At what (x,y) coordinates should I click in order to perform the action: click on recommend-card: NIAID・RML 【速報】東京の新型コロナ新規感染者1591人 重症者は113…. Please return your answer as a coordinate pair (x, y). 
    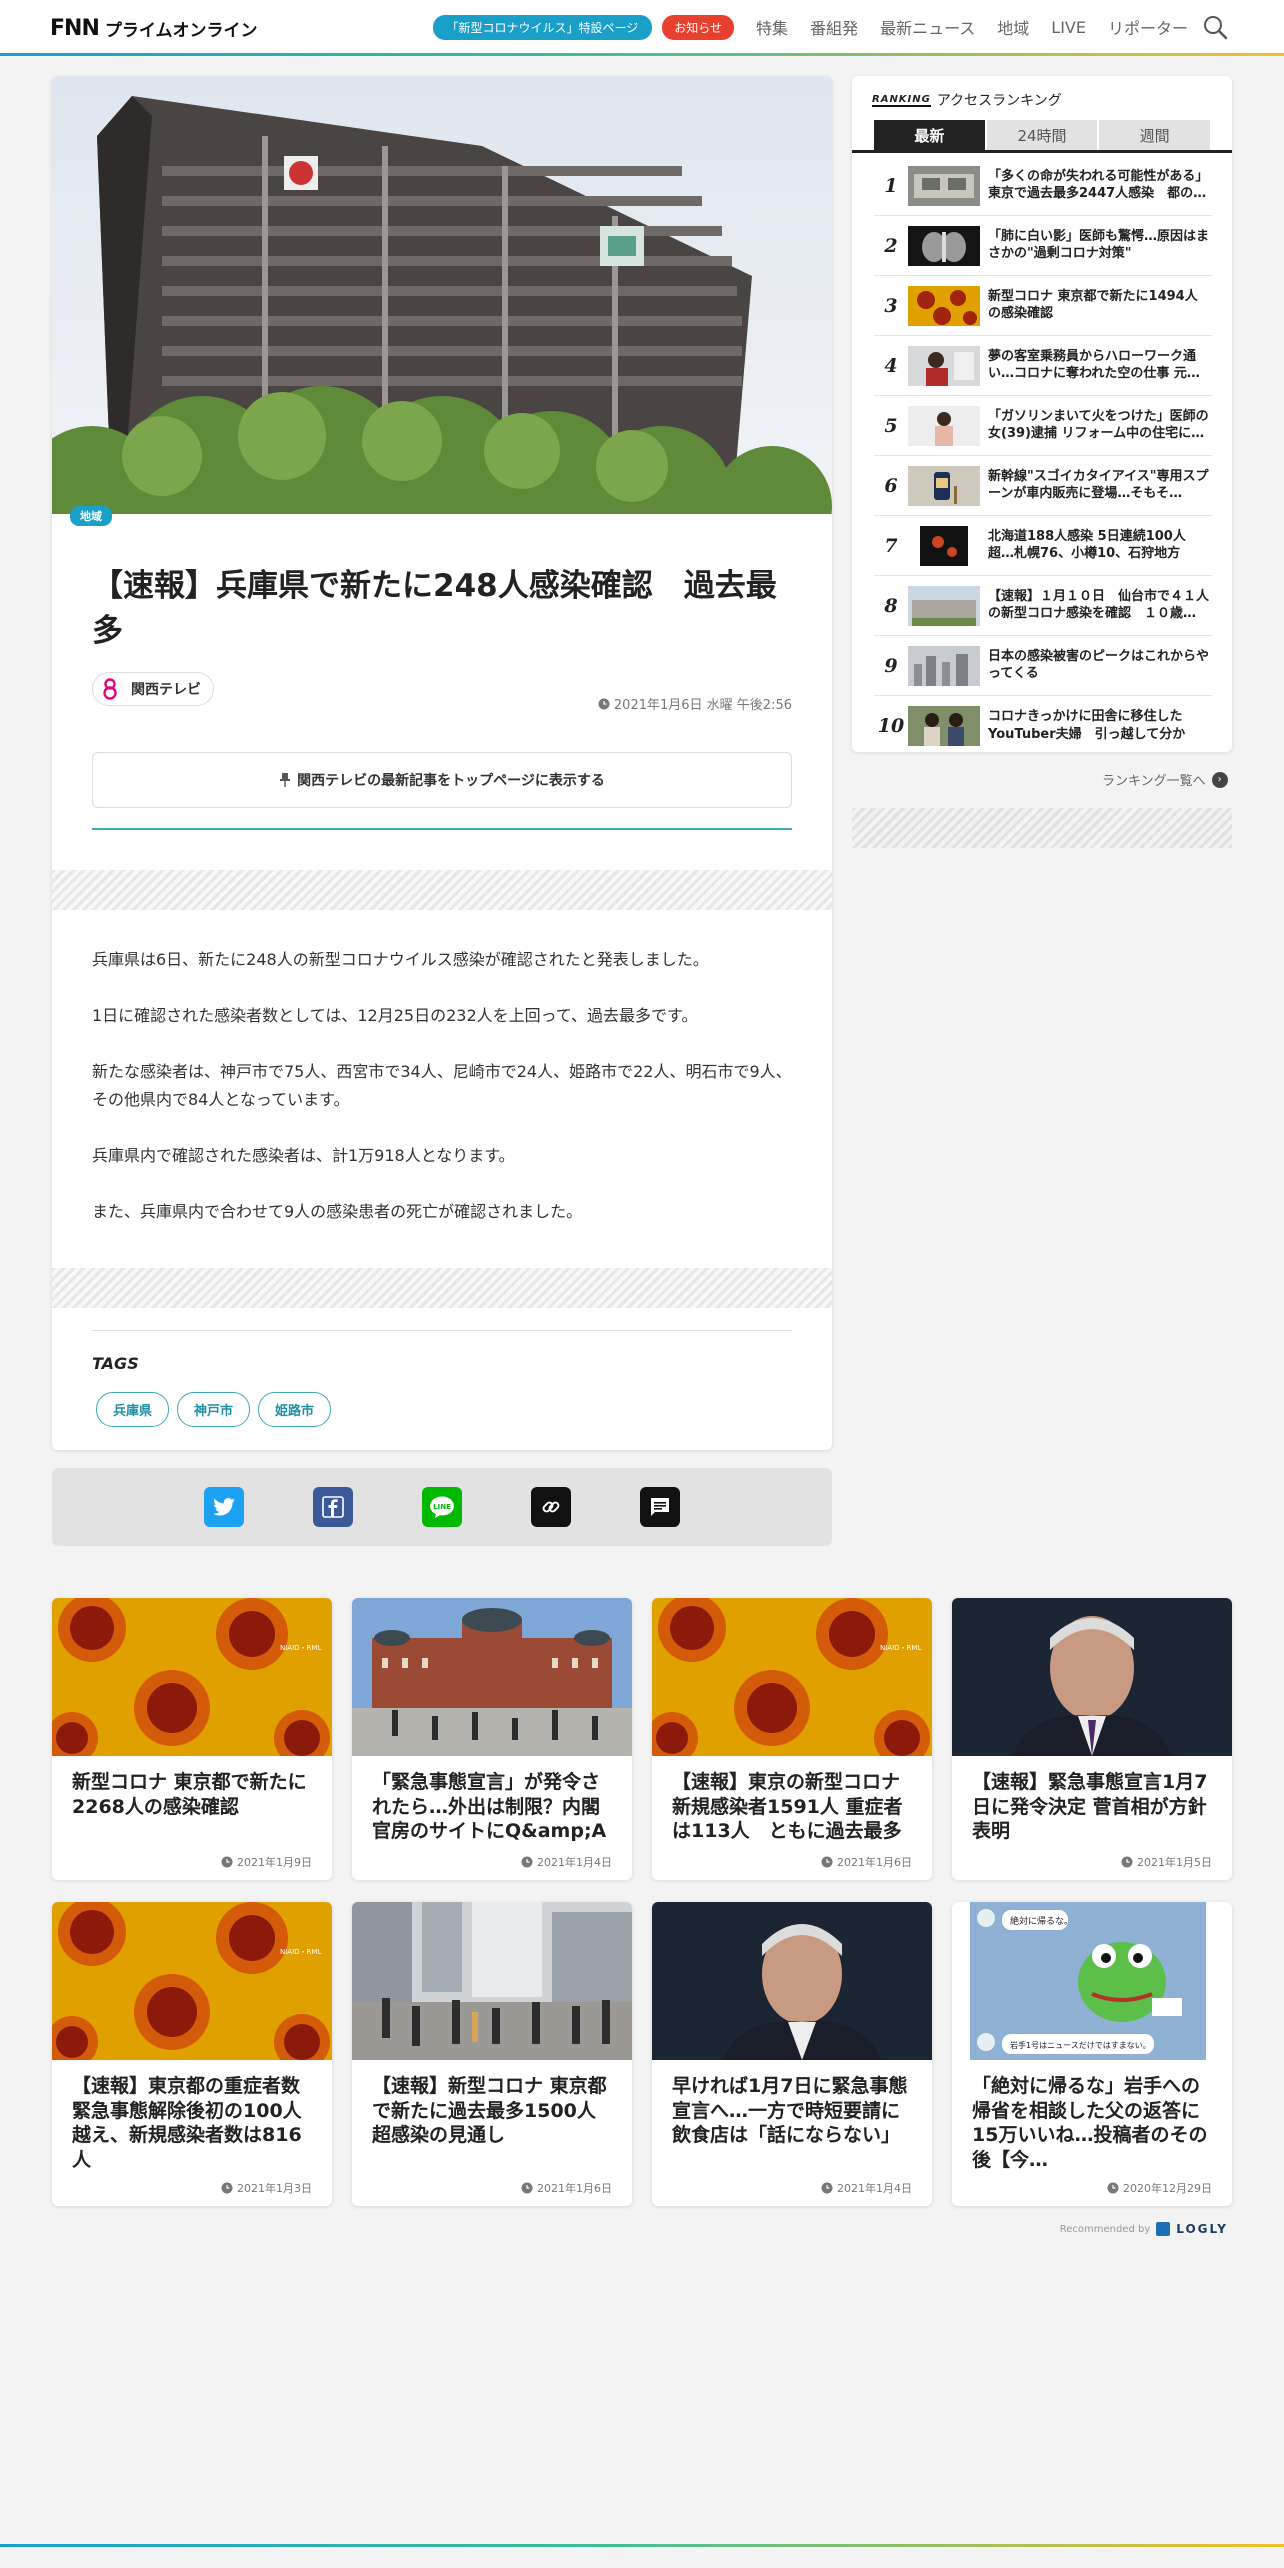
    Looking at the image, I should click on (792, 1739).